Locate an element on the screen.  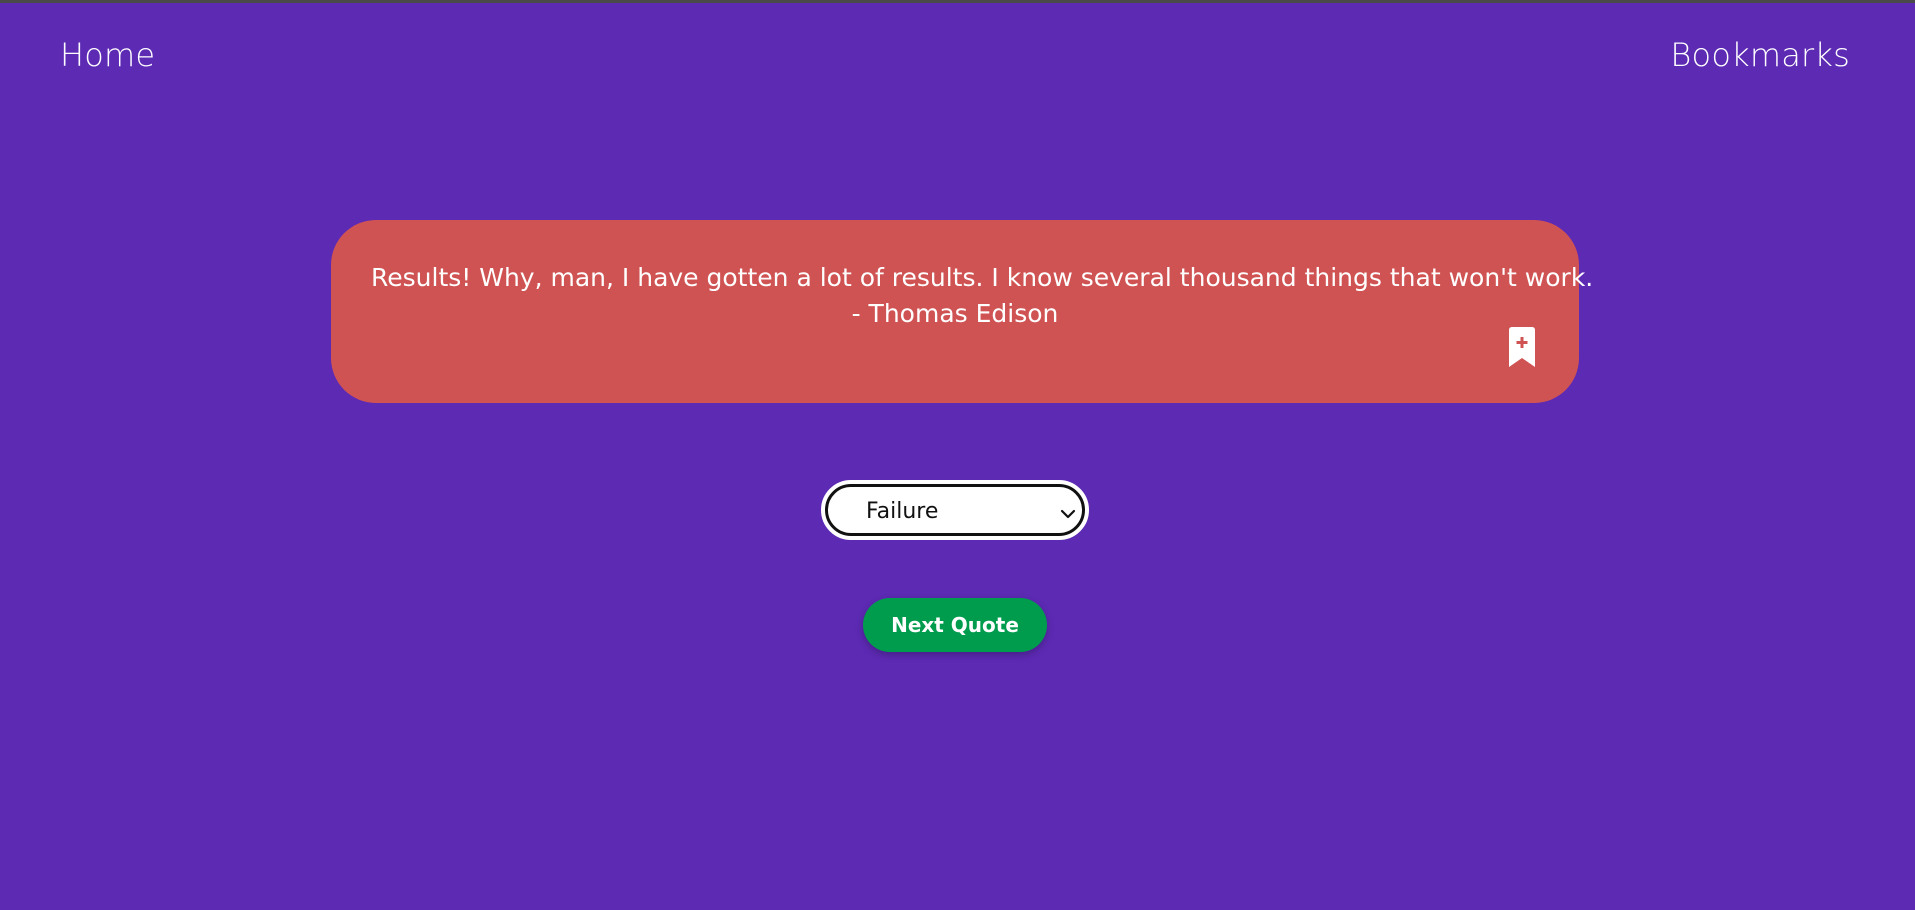
next-quote-button: Next Quote is located at coordinates (955, 625).